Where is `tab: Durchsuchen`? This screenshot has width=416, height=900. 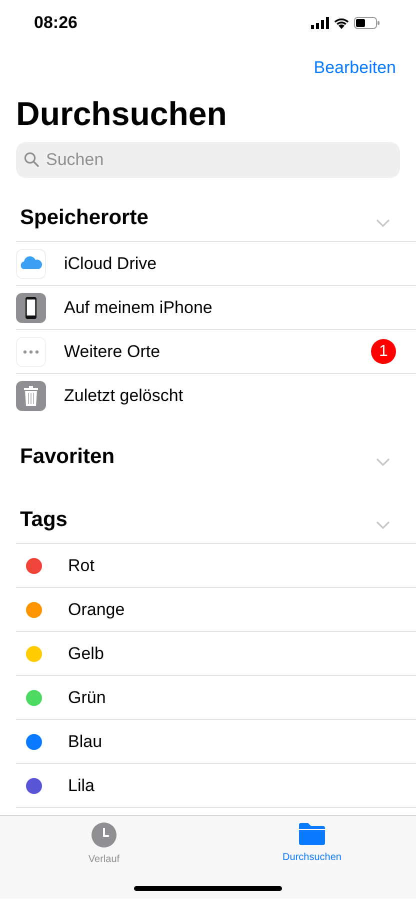 tab: Durchsuchen is located at coordinates (312, 857).